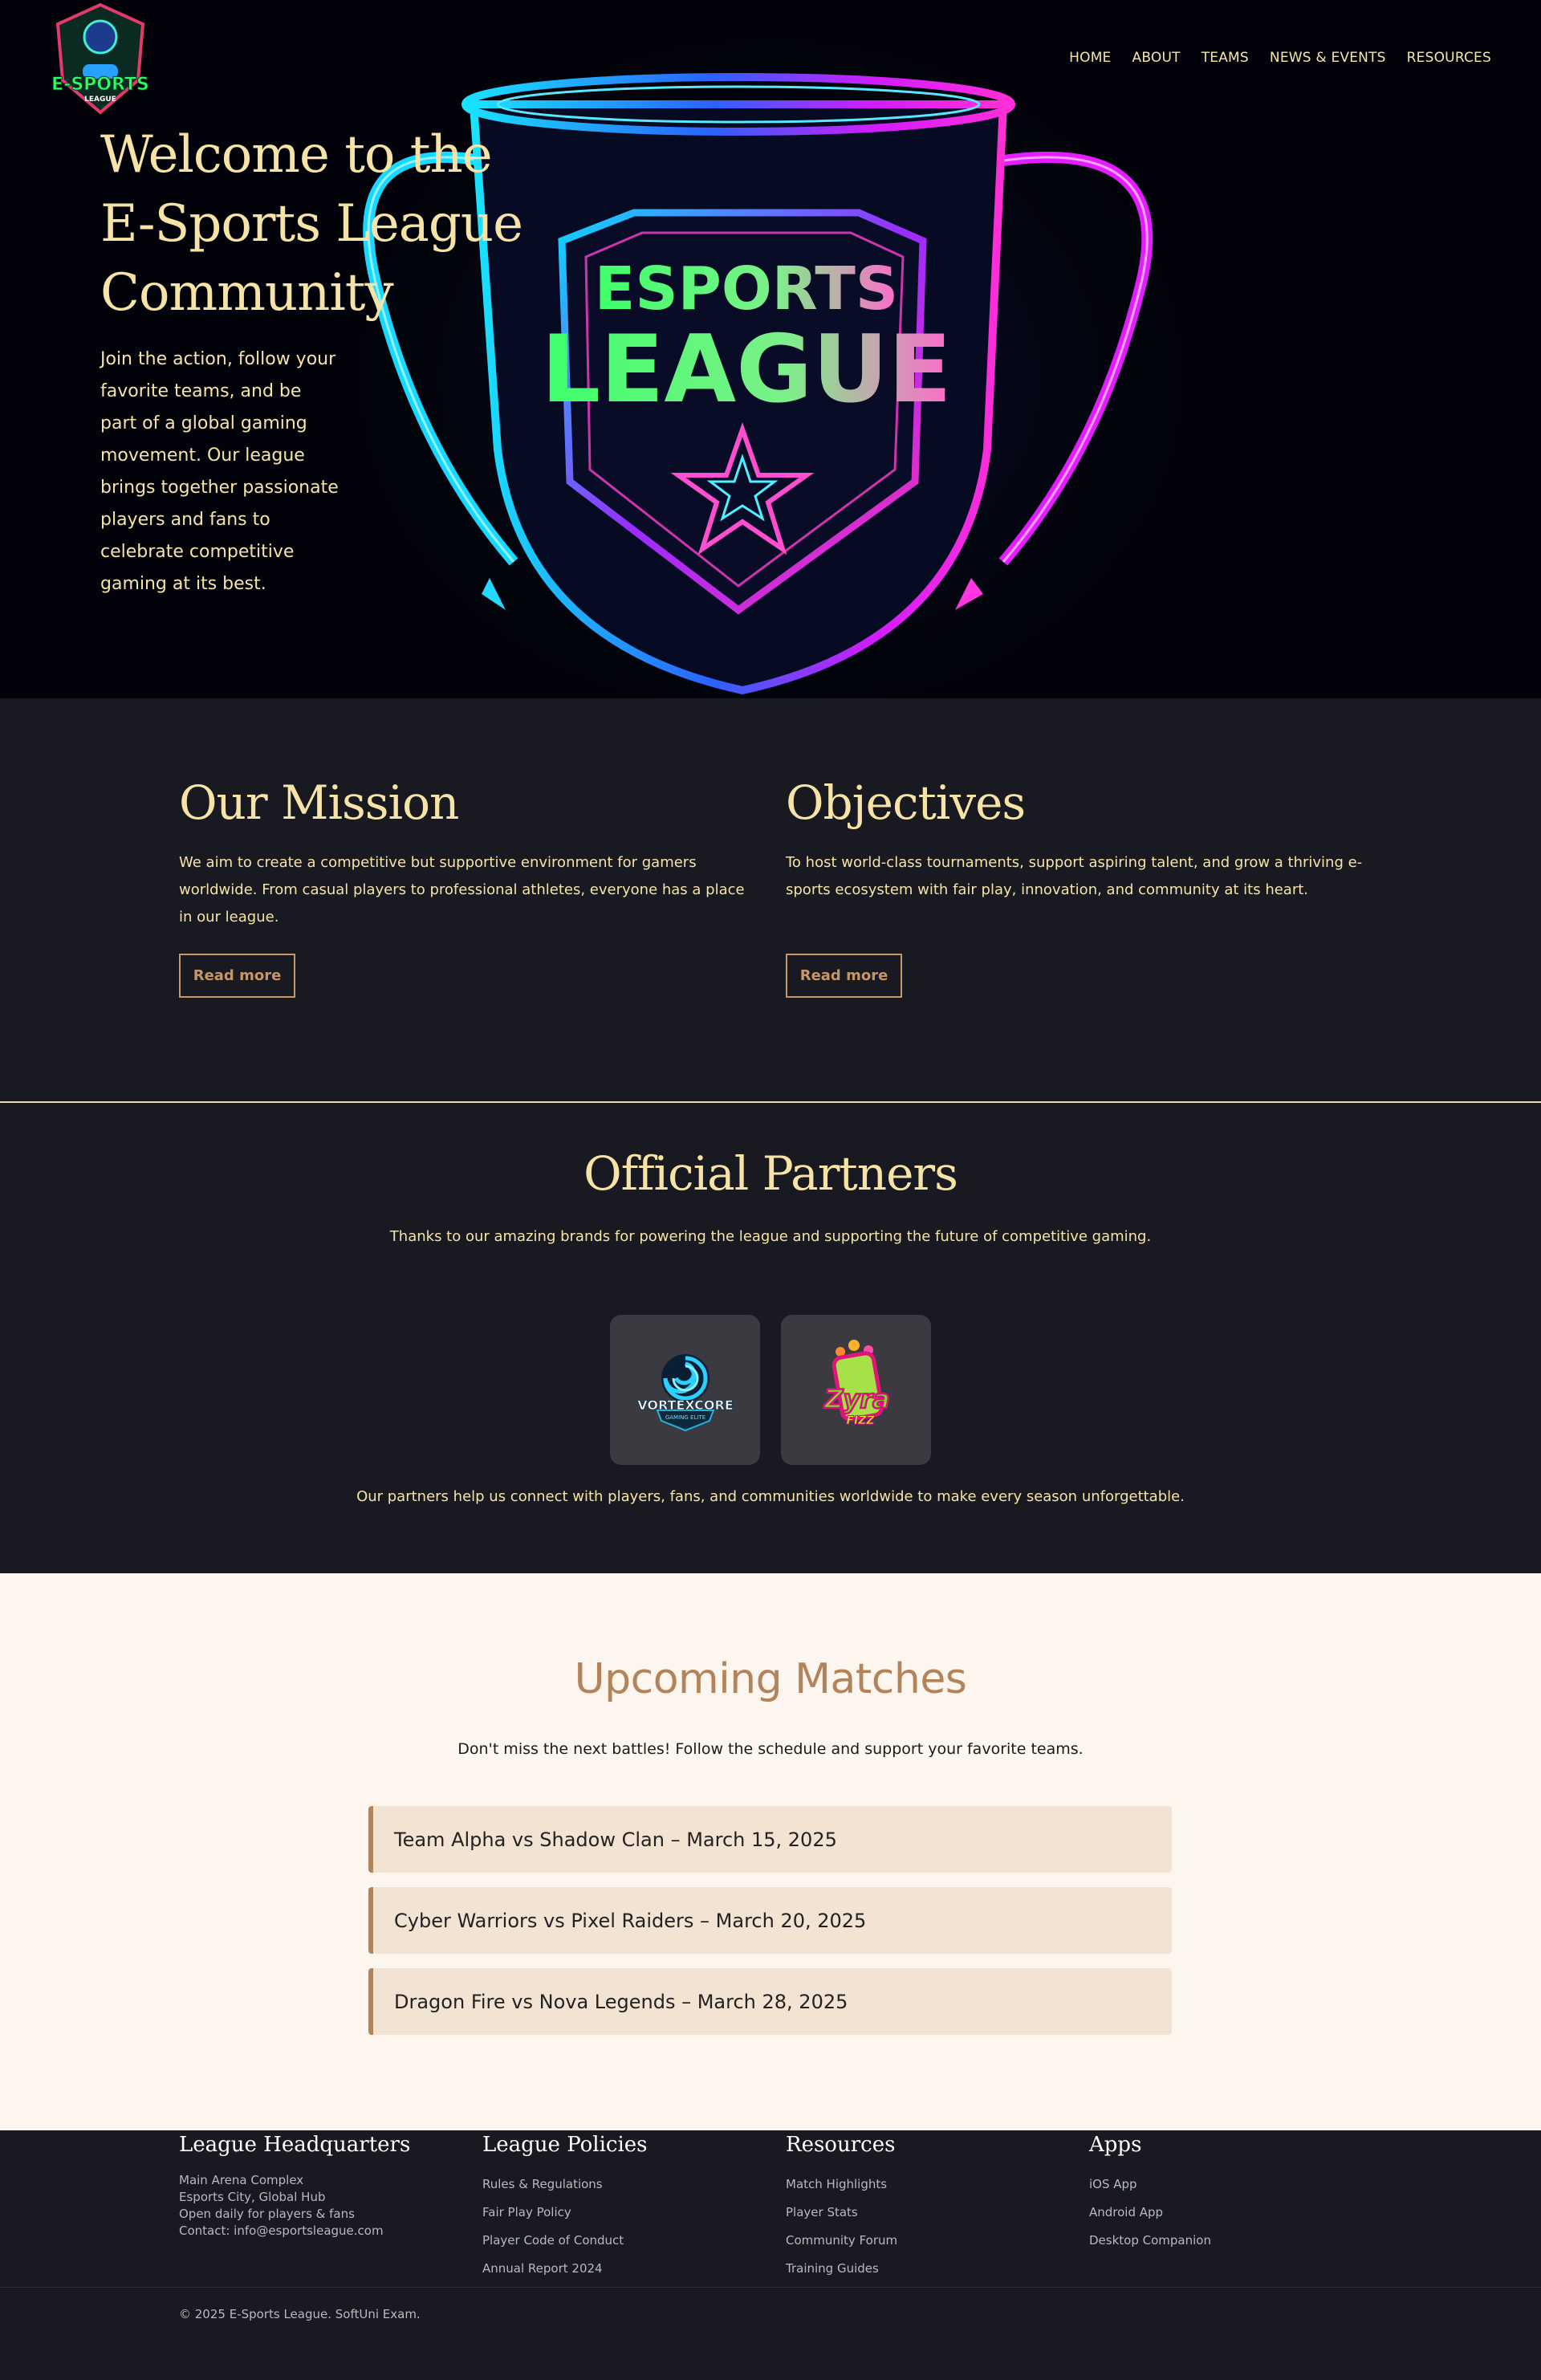  What do you see at coordinates (770, 1173) in the screenshot?
I see `partners-title: Official Partners` at bounding box center [770, 1173].